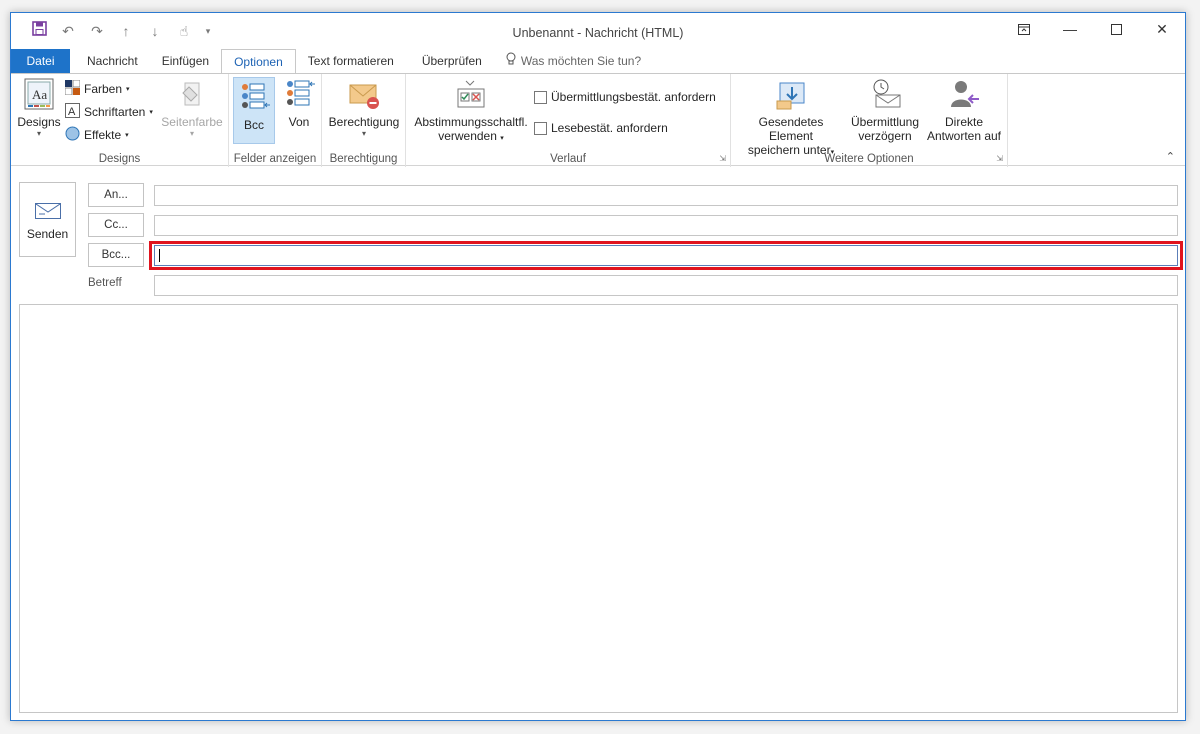 Image resolution: width=1200 pixels, height=734 pixels. I want to click on effekte-label: Effekte, so click(103, 135).